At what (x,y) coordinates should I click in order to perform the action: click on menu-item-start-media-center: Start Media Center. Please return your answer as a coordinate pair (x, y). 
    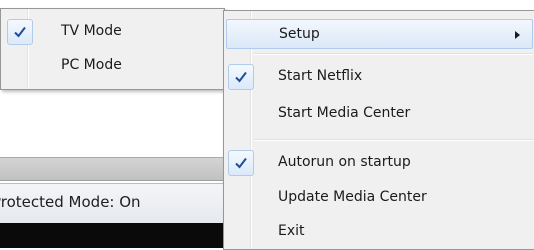
    Looking at the image, I should click on (379, 114).